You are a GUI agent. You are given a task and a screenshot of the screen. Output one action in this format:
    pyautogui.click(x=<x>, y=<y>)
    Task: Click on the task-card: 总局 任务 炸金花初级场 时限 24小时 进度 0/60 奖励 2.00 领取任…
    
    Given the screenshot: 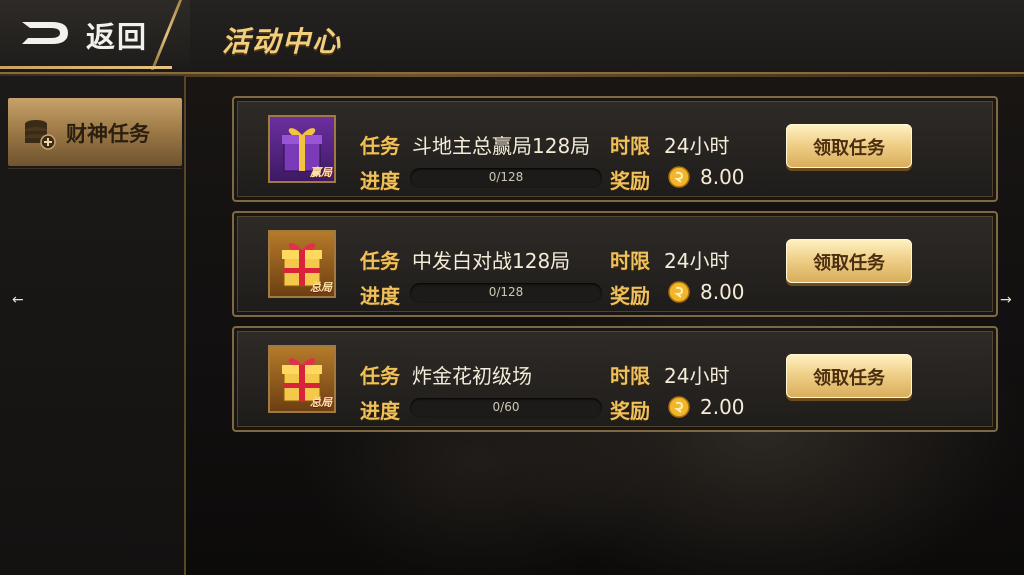 What is the action you would take?
    pyautogui.click(x=615, y=379)
    